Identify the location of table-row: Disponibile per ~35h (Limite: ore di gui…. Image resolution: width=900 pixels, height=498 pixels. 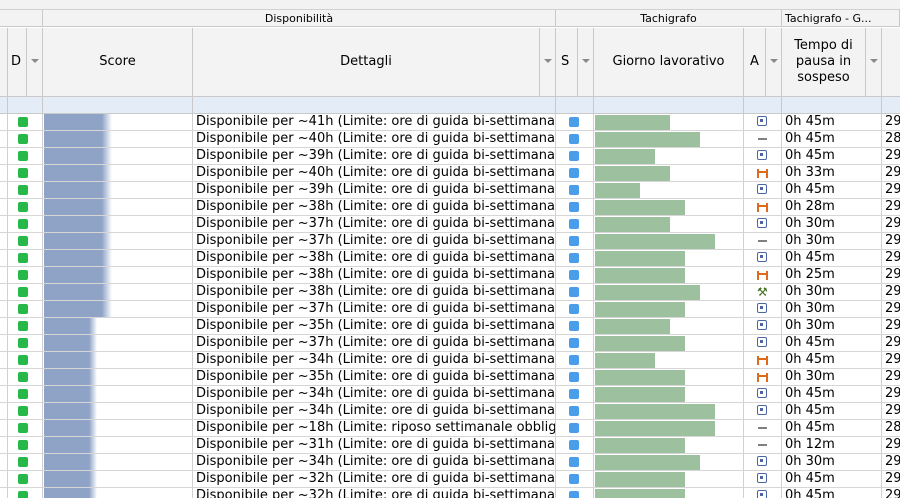
(450, 377).